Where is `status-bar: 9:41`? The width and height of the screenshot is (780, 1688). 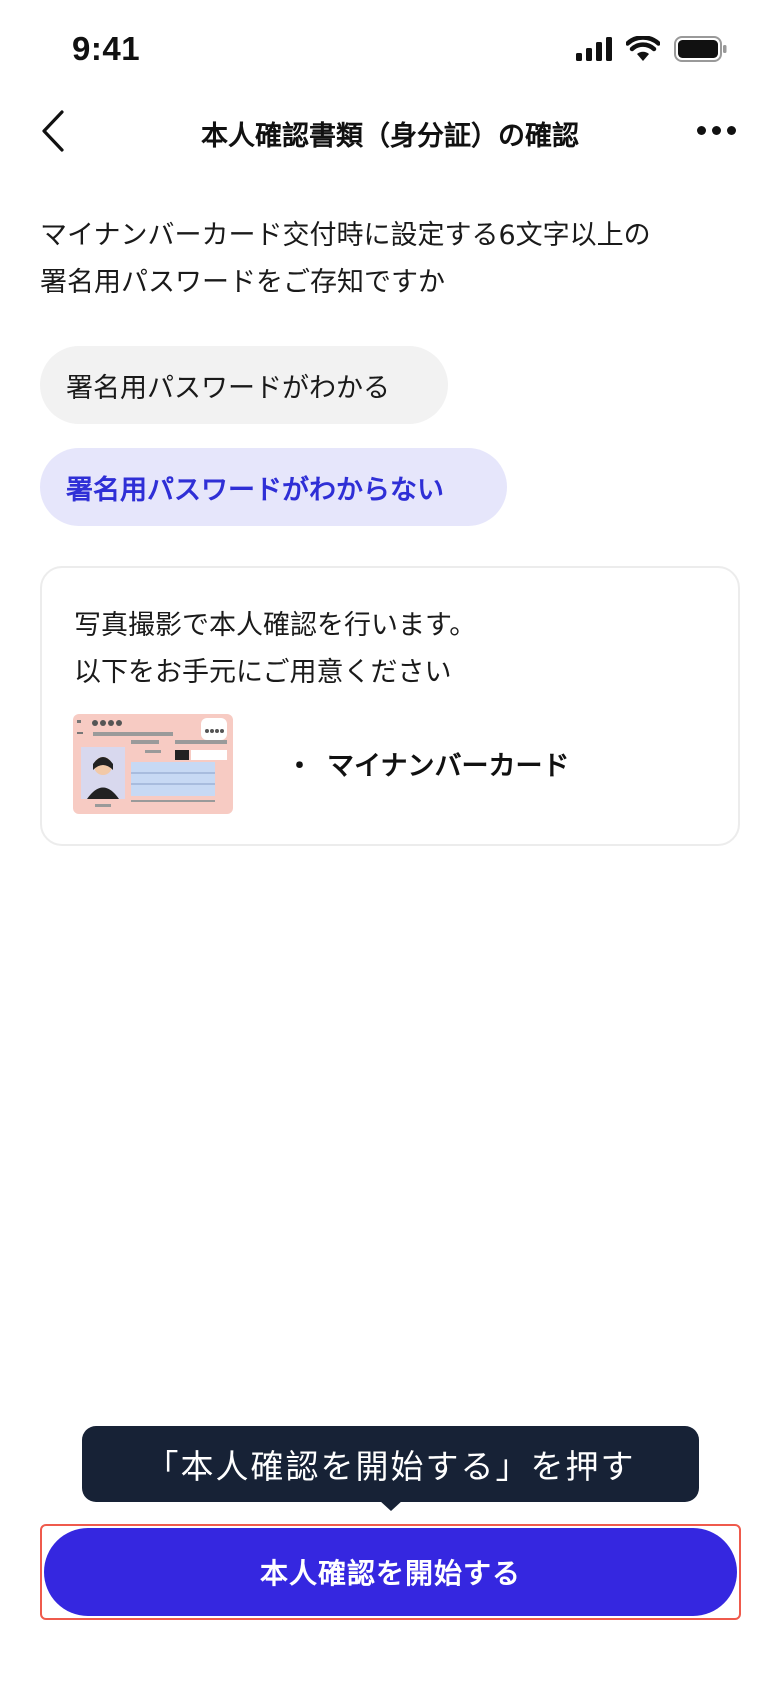
status-bar: 9:41 is located at coordinates (390, 50).